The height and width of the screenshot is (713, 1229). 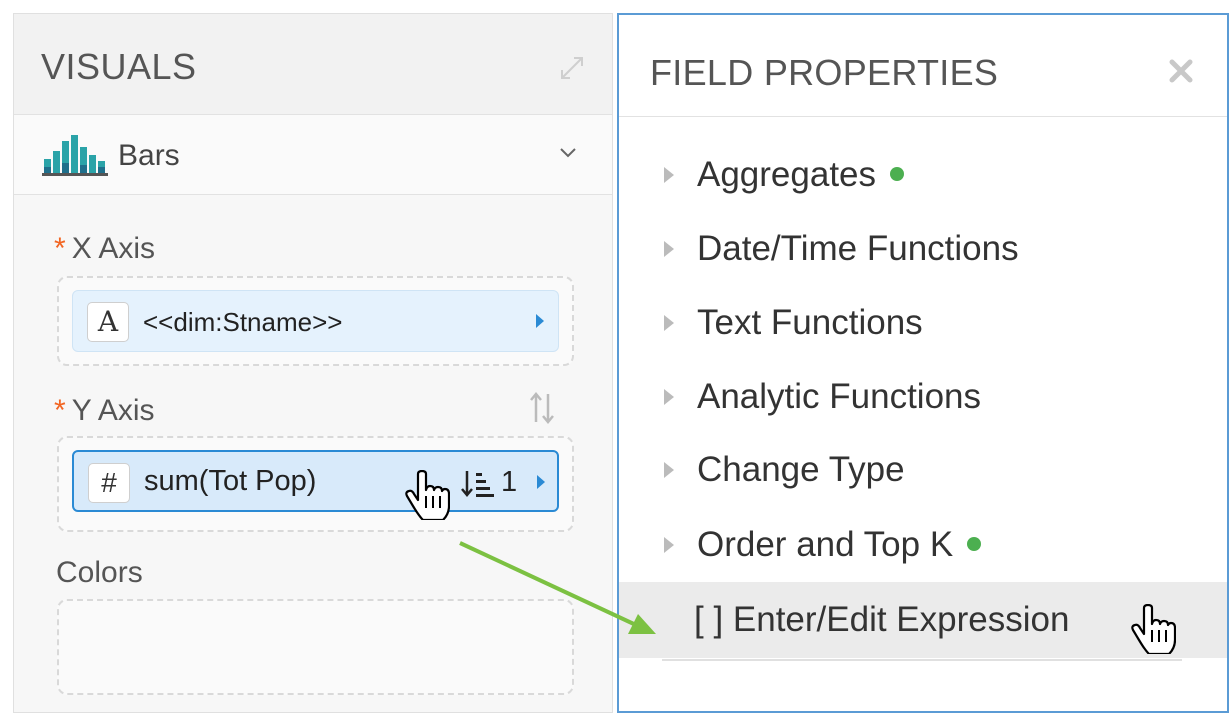 I want to click on y-axis-label: * Y Axis, so click(x=104, y=411).